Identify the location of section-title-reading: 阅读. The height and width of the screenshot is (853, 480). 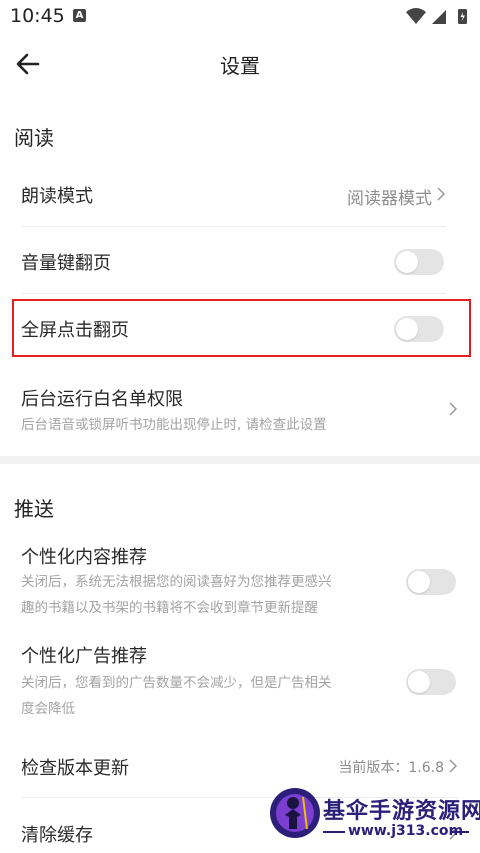
(34, 138).